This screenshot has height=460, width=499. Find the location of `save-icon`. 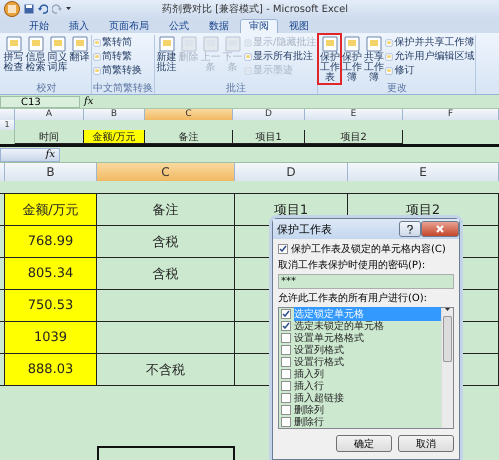

save-icon is located at coordinates (29, 9).